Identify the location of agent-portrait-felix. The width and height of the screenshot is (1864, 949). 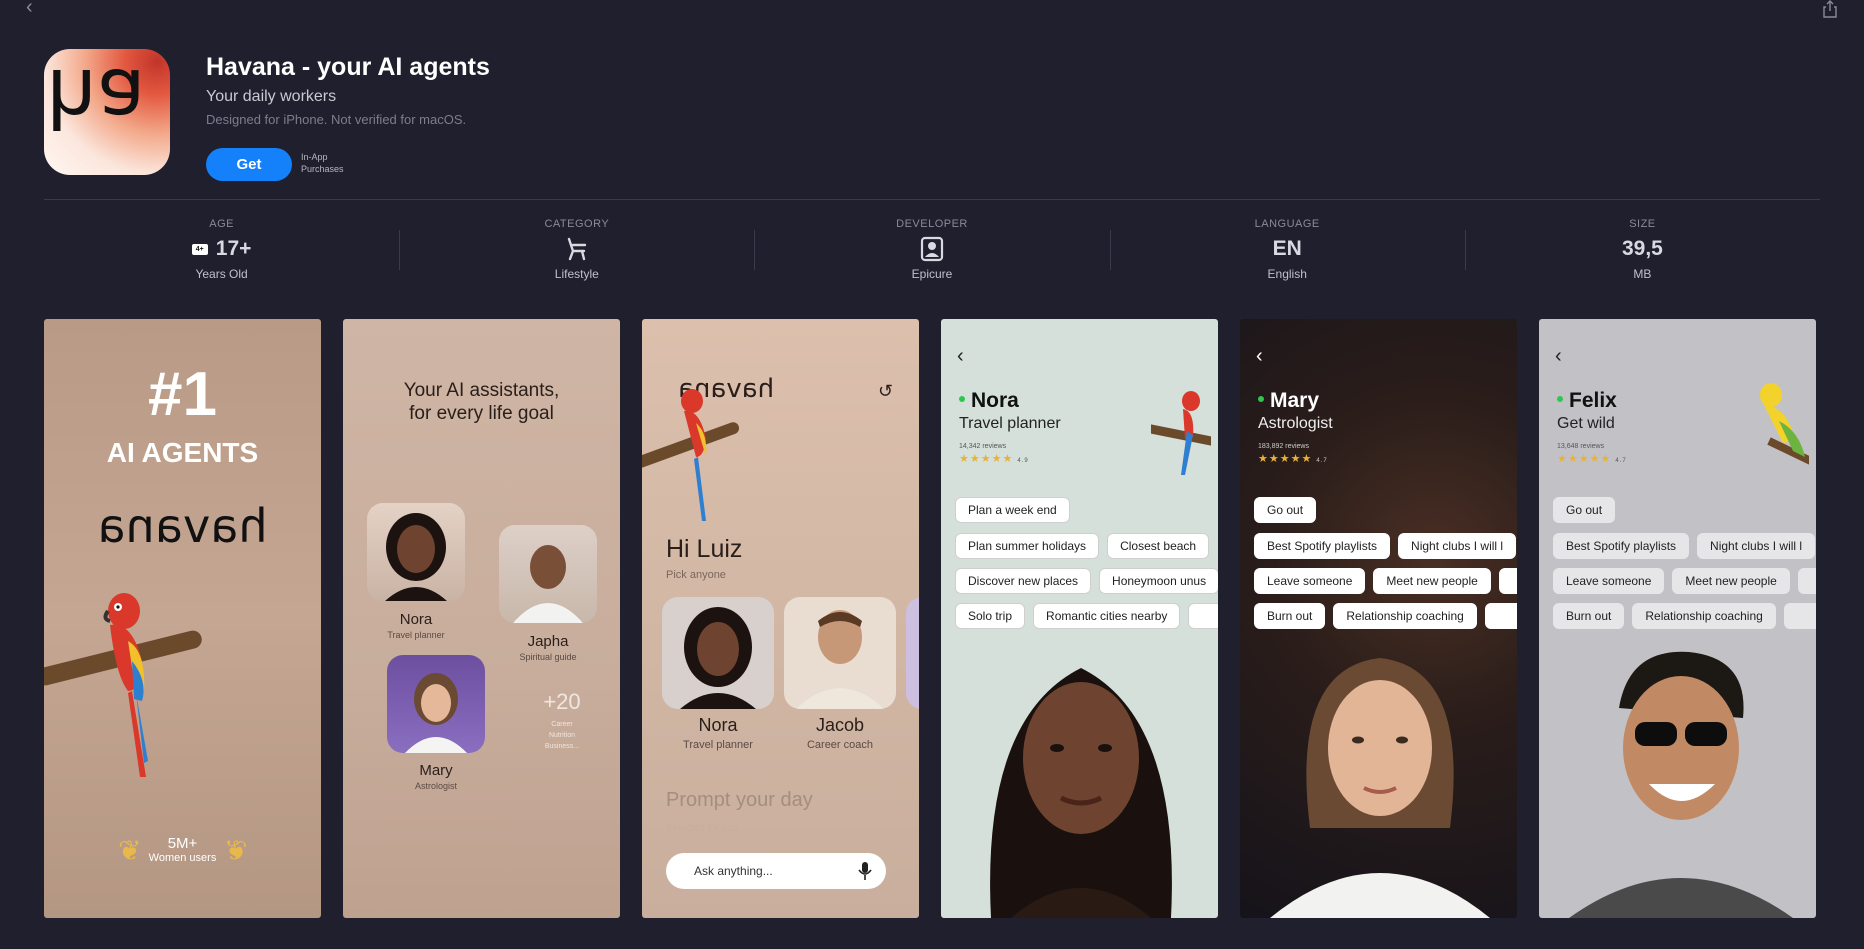
(1681, 784).